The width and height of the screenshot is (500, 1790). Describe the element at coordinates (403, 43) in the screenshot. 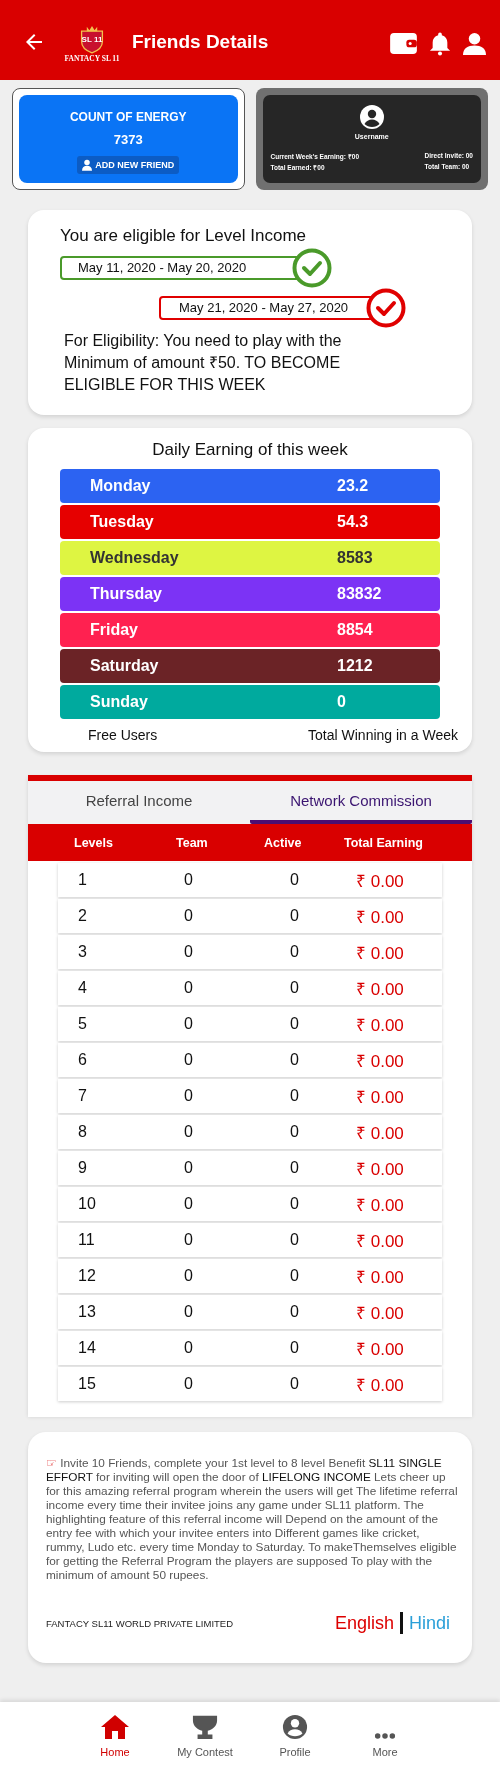

I see `wallet-icon` at that location.